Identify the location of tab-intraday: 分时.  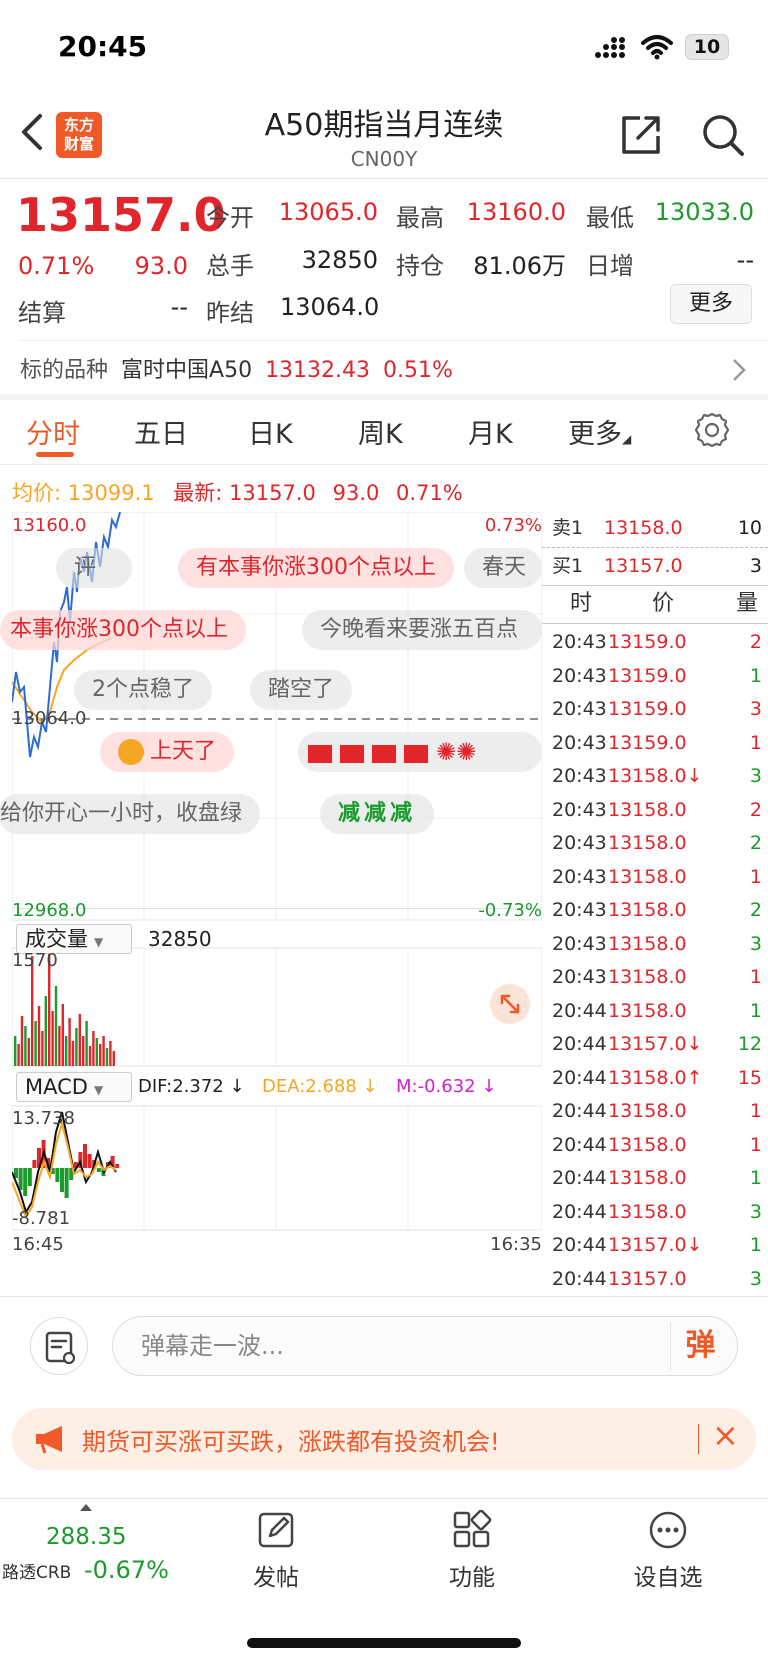
(53, 431).